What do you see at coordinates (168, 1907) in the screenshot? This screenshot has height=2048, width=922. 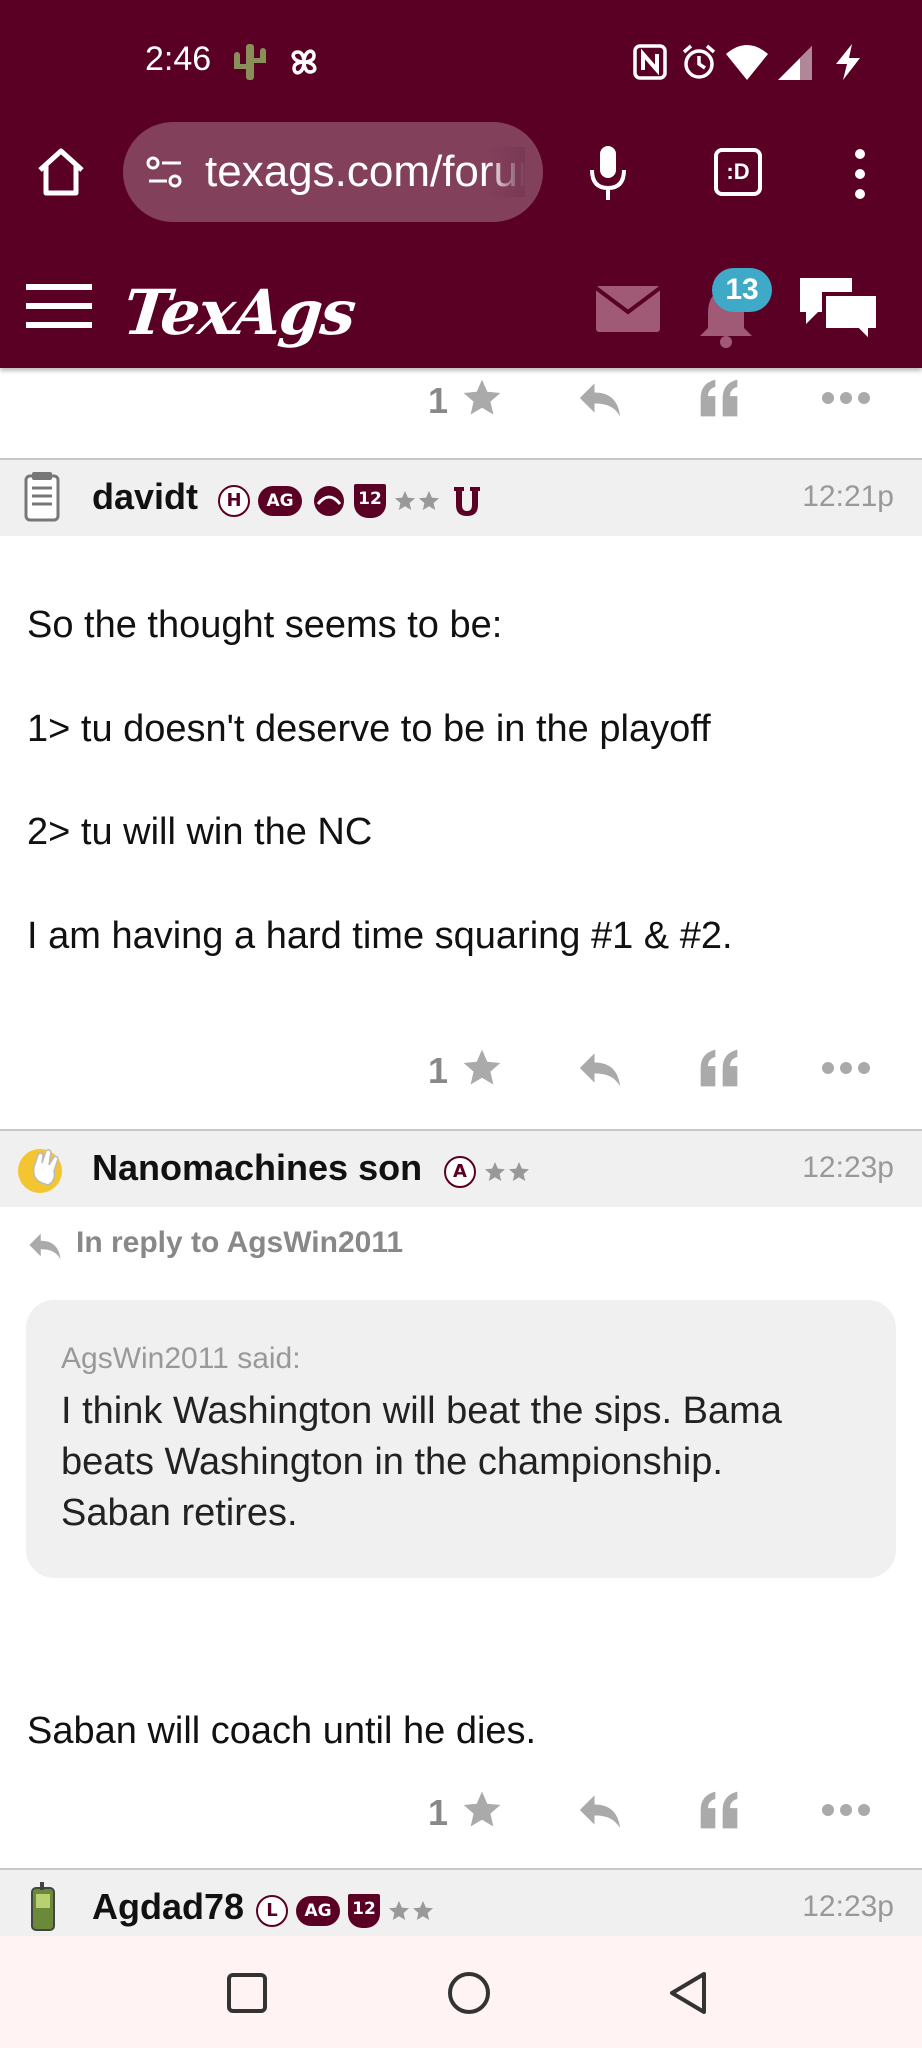 I see `author-name: Agdad78` at bounding box center [168, 1907].